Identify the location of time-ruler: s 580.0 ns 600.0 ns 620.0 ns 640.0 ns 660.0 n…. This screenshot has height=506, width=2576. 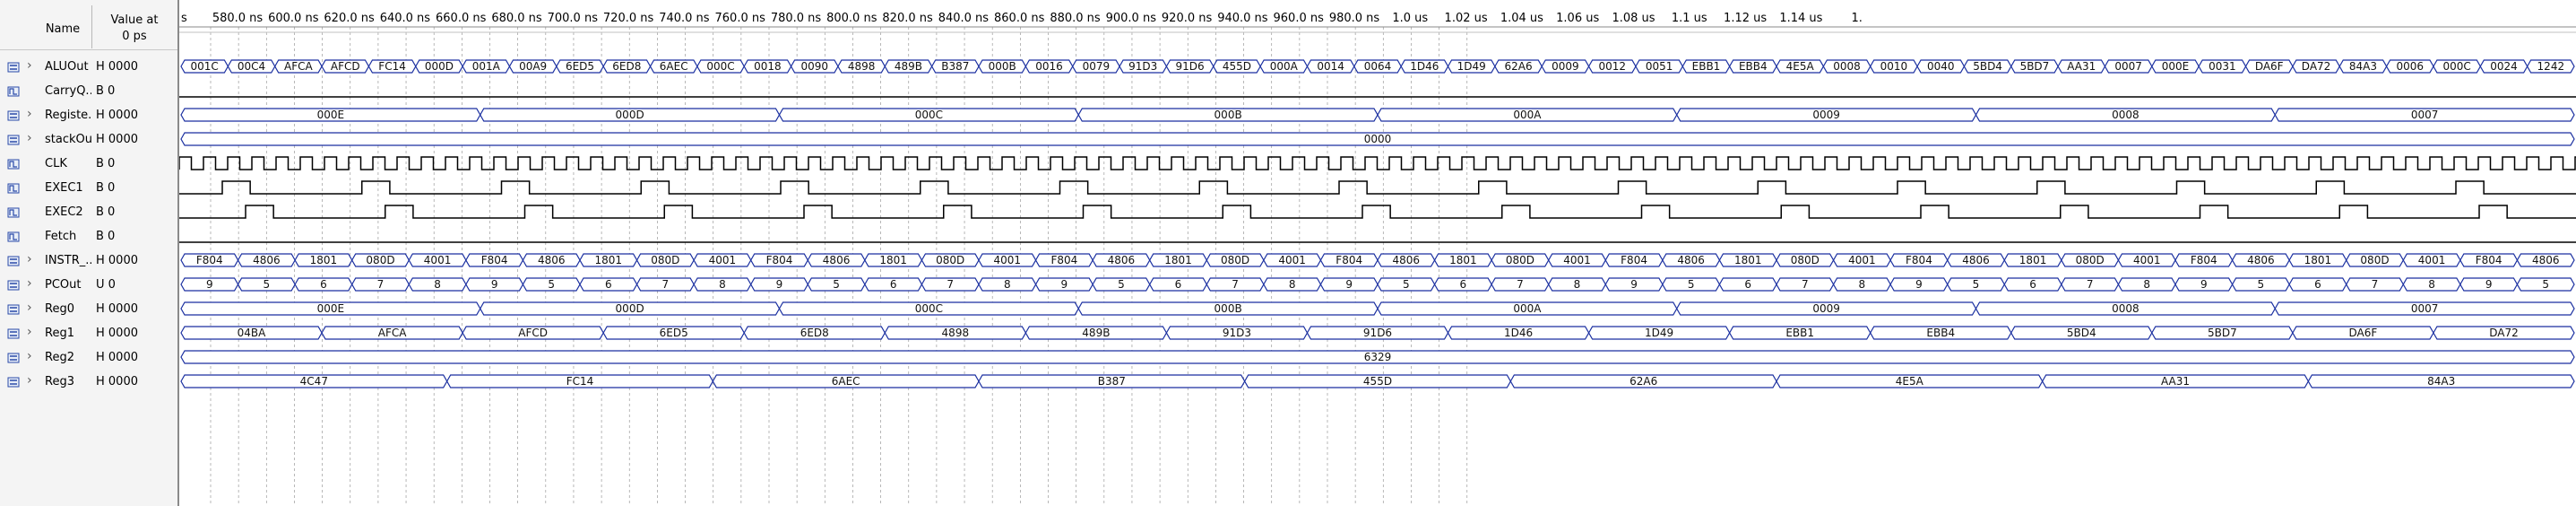
(1022, 18).